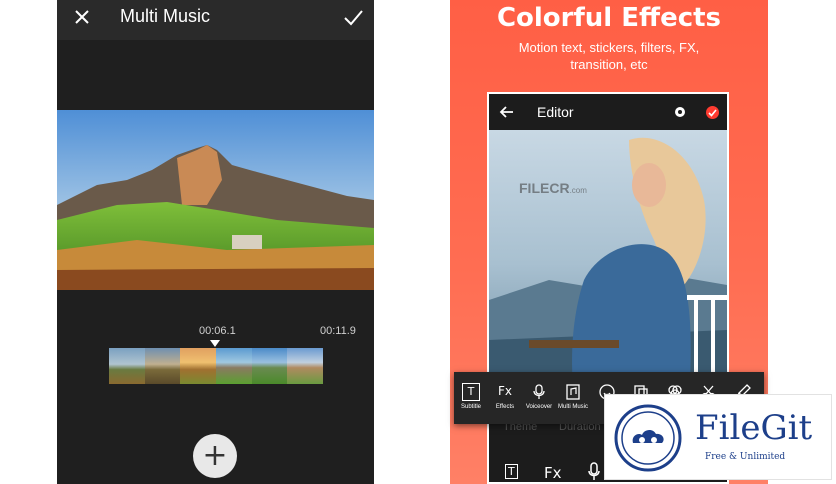  What do you see at coordinates (82, 17) in the screenshot?
I see `close-icon` at bounding box center [82, 17].